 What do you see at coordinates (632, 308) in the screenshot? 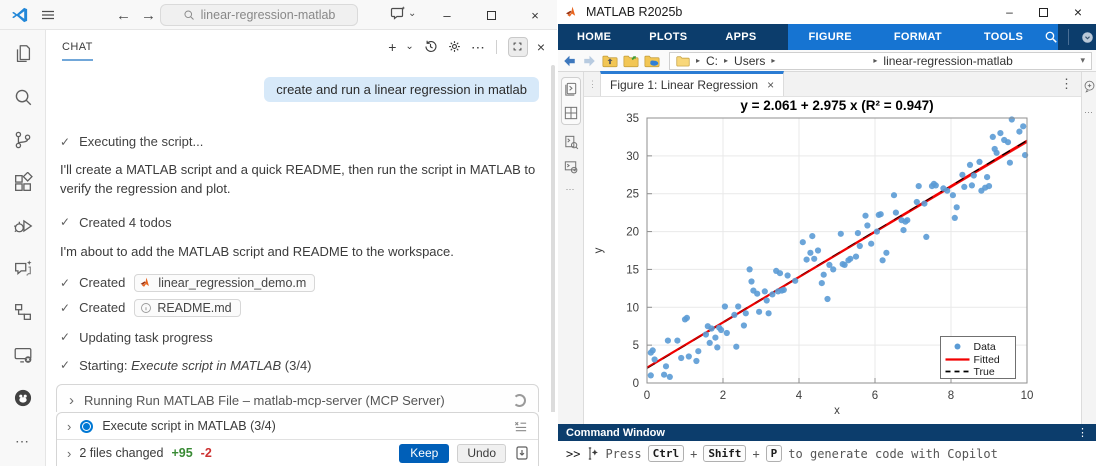
I see `svg-text: 10` at bounding box center [632, 308].